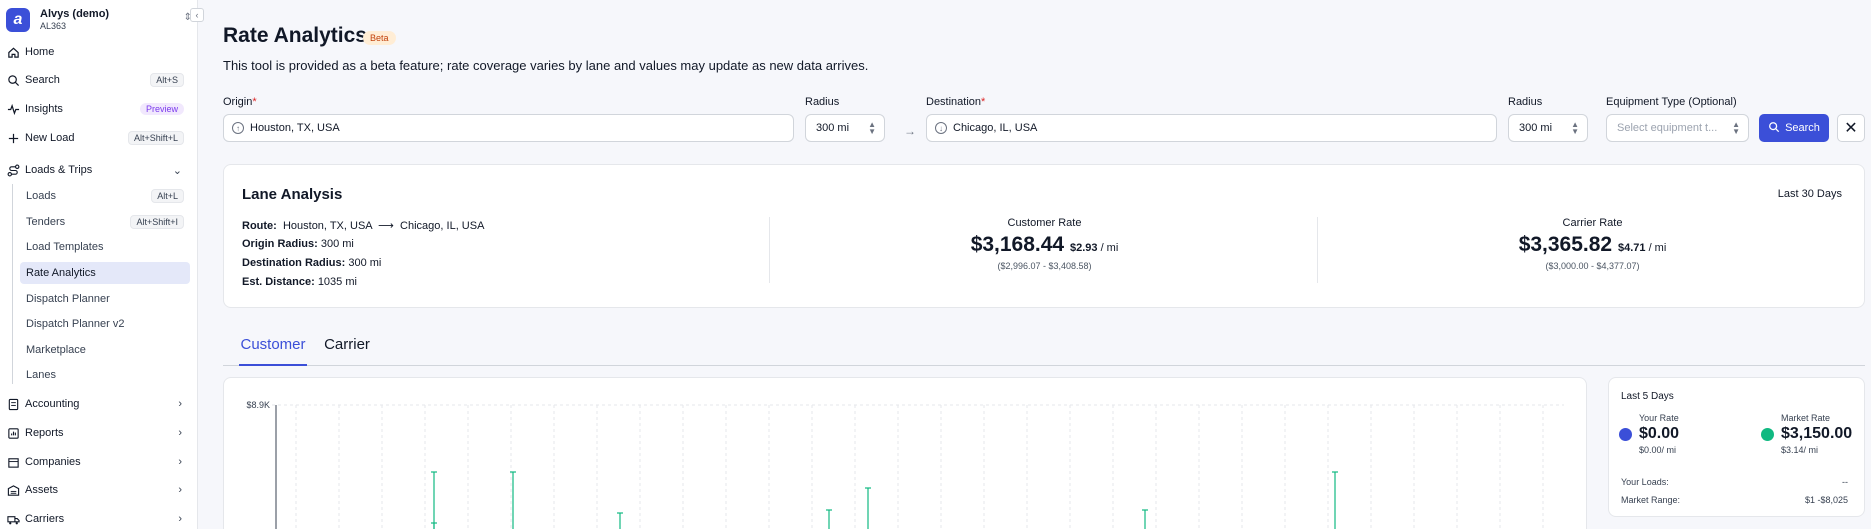 This screenshot has width=1871, height=529. I want to click on nav-companies-label: Companies, so click(53, 462).